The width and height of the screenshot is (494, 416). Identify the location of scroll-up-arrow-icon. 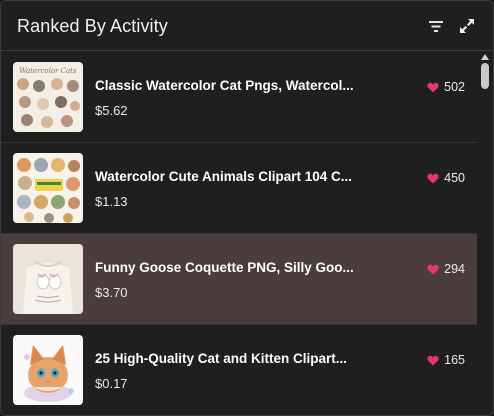
(485, 57).